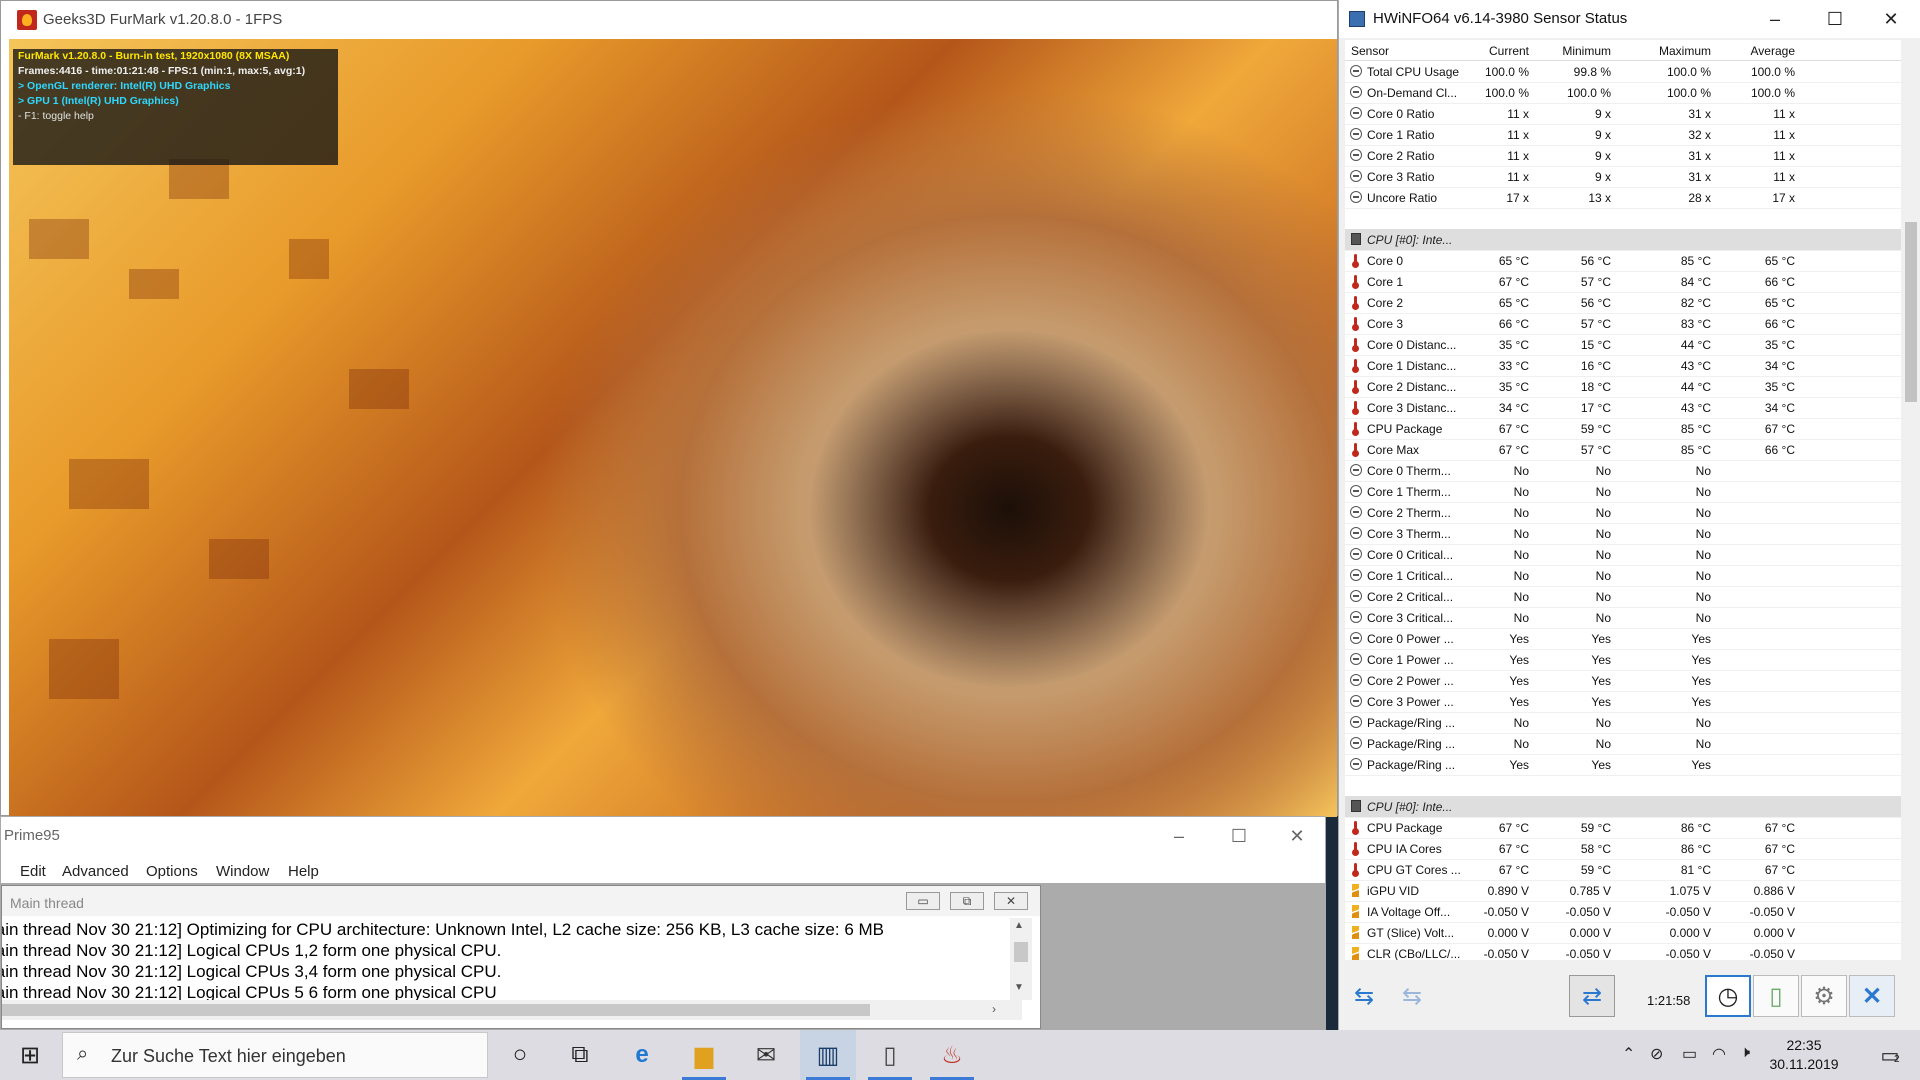  What do you see at coordinates (1890, 1055) in the screenshot?
I see `notification-center-icon: ▭ 2` at bounding box center [1890, 1055].